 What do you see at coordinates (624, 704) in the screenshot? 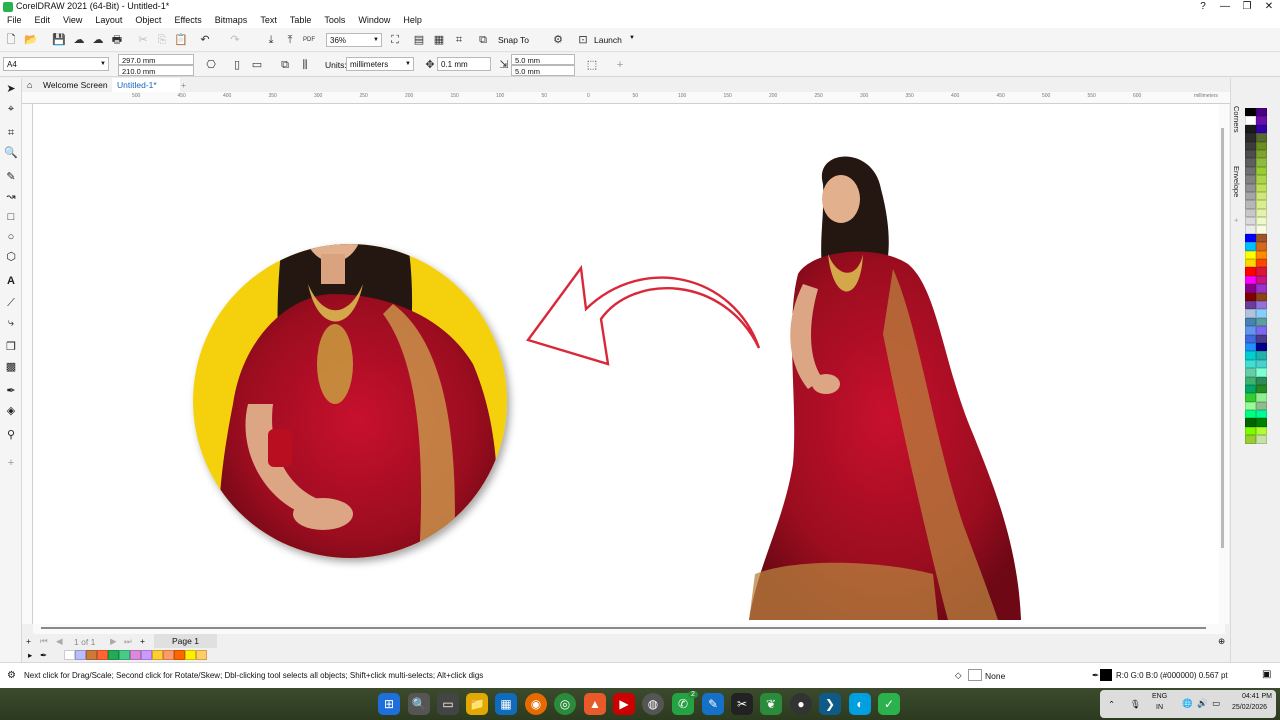
I see `youtube-icon: ▶` at bounding box center [624, 704].